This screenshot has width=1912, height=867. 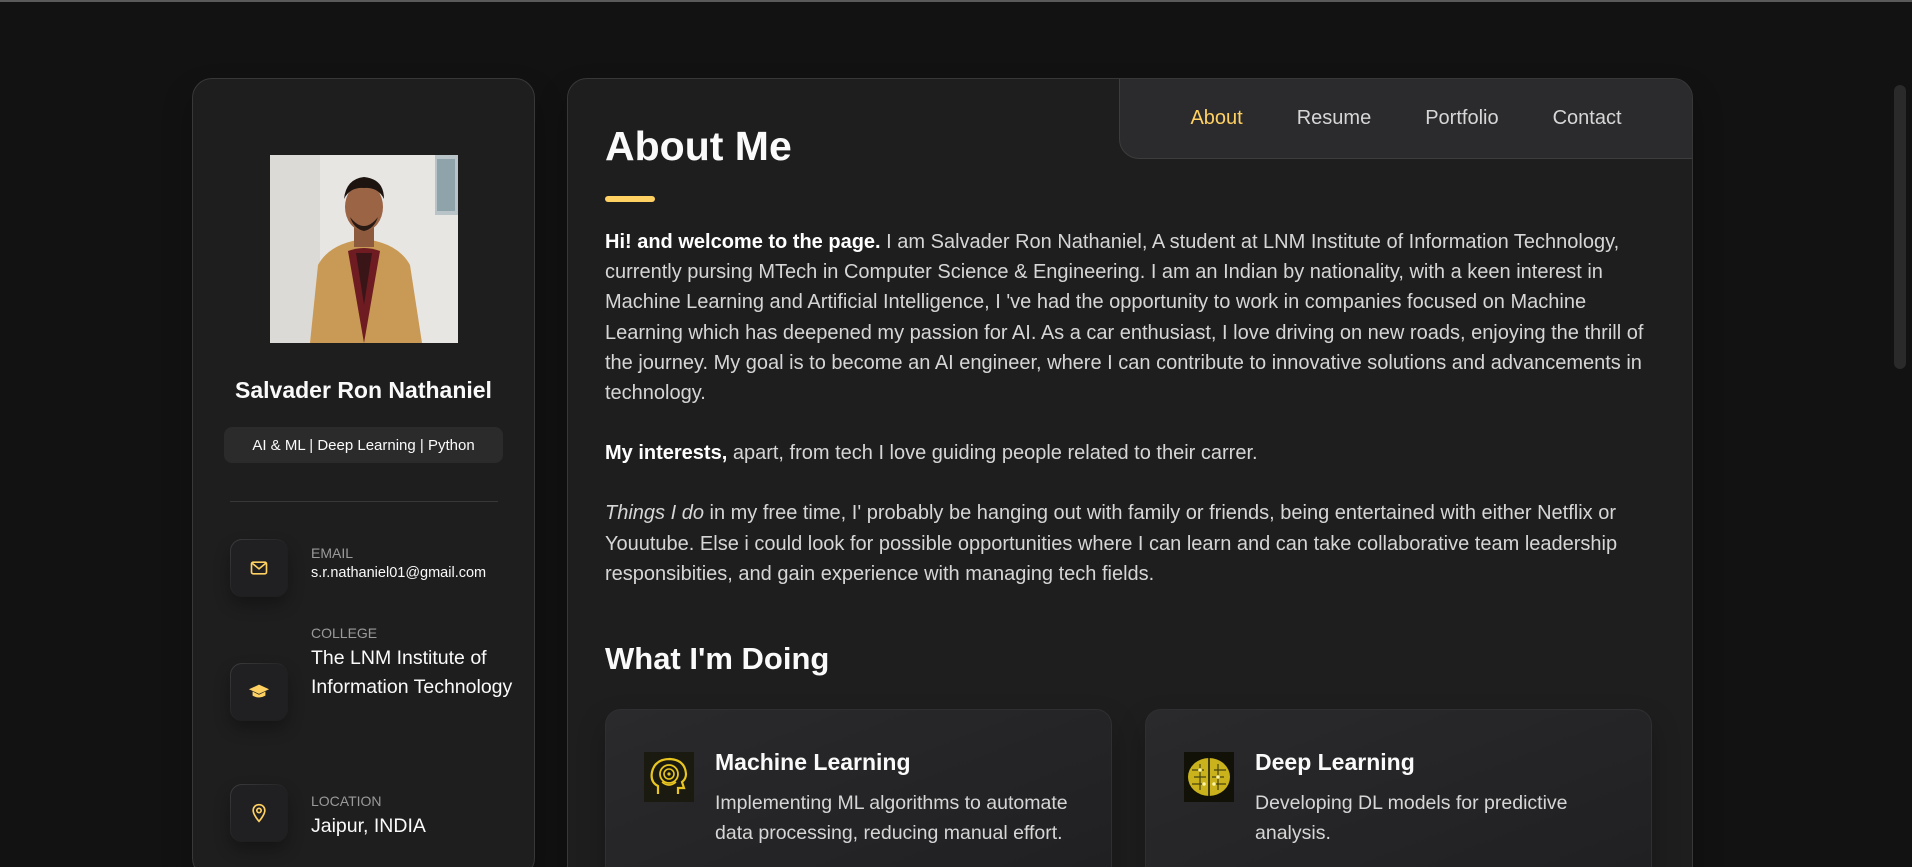 What do you see at coordinates (368, 826) in the screenshot?
I see `location-value: Jaipur, INDIA` at bounding box center [368, 826].